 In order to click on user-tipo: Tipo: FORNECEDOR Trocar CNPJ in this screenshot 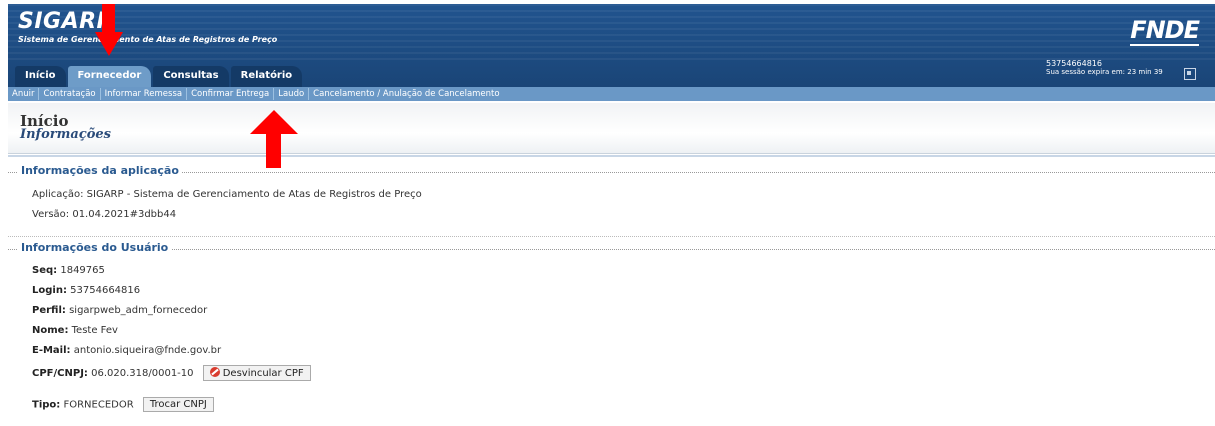, I will do `click(123, 404)`.